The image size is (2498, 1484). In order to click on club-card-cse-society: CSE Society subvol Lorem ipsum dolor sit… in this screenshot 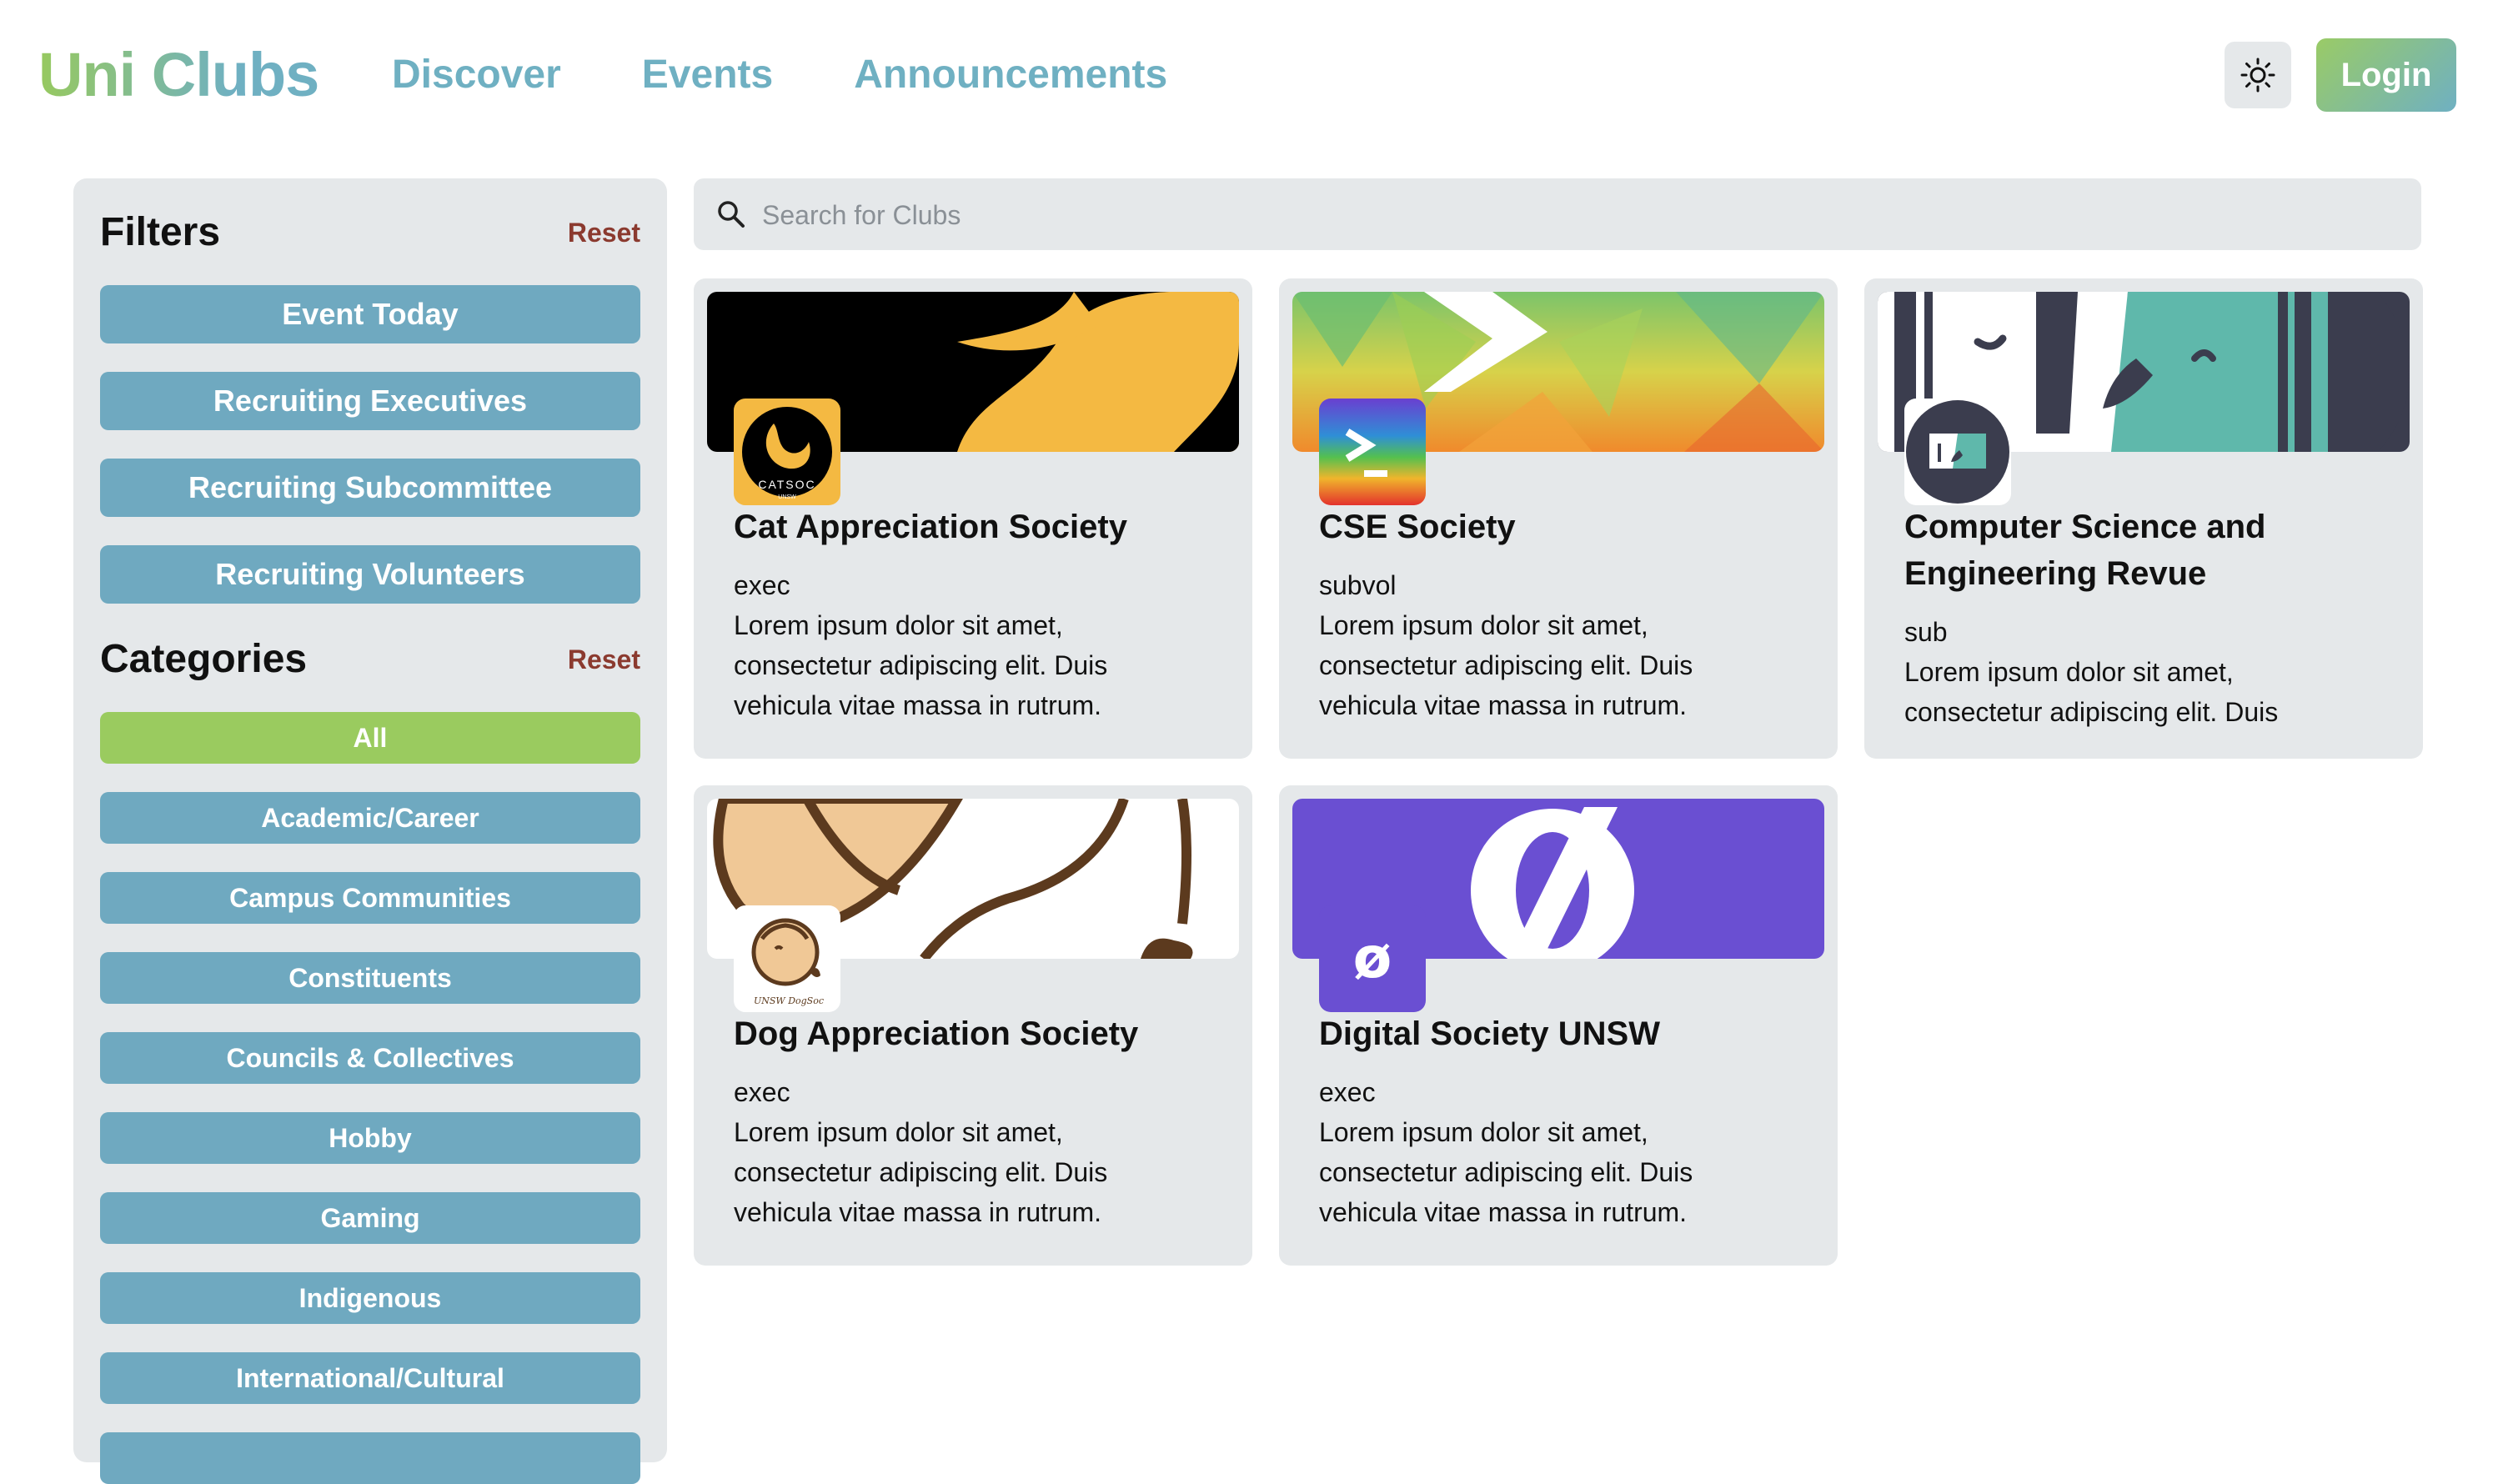, I will do `click(1558, 518)`.